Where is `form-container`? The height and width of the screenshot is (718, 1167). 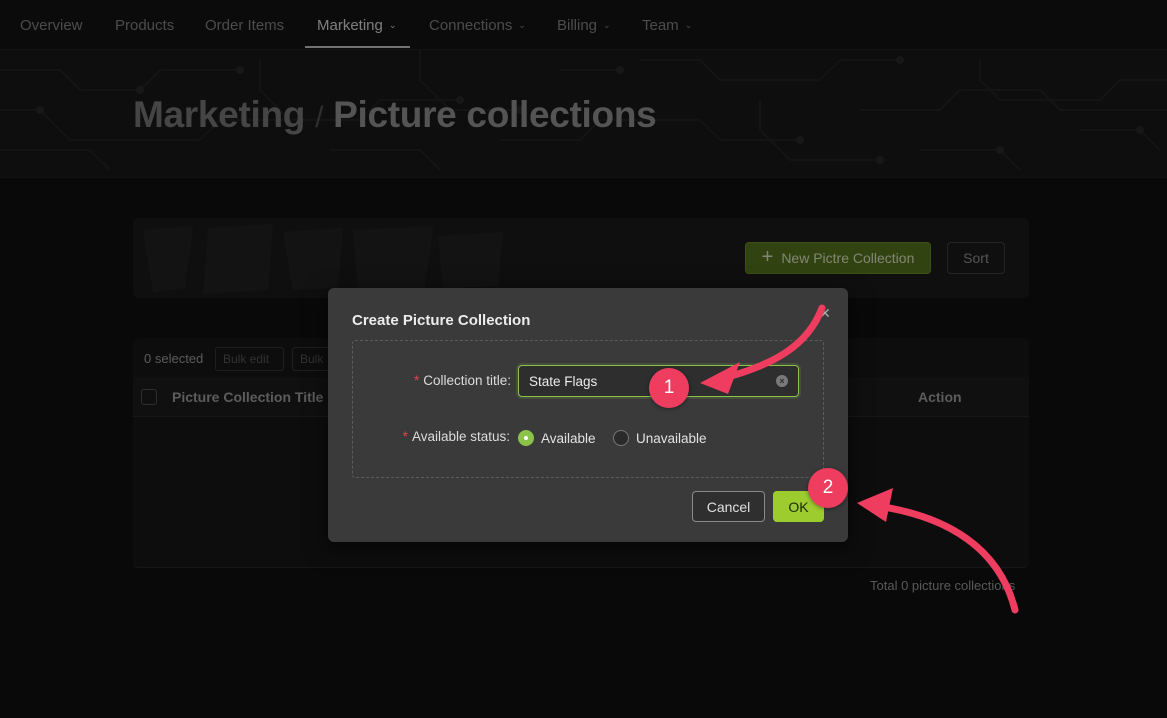 form-container is located at coordinates (588, 409).